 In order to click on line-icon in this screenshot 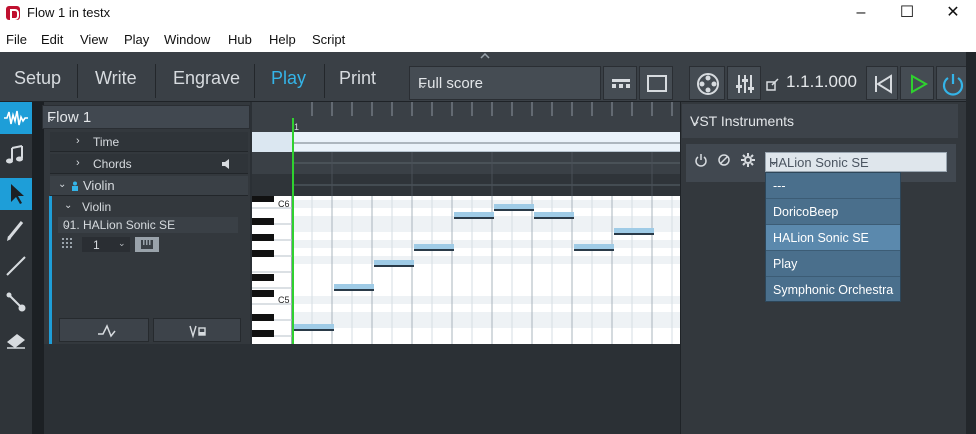, I will do `click(16, 266)`.